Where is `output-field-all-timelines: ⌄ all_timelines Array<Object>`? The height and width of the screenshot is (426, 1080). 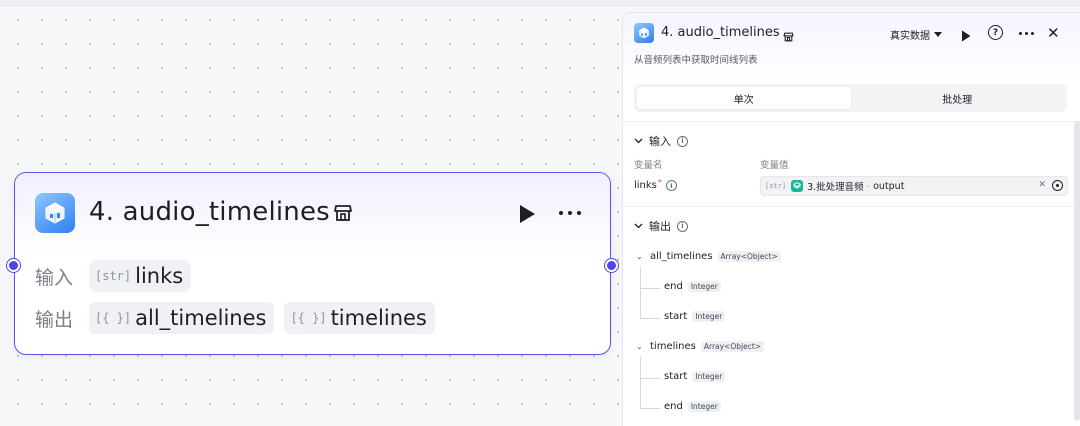 output-field-all-timelines: ⌄ all_timelines Array<Object> is located at coordinates (708, 256).